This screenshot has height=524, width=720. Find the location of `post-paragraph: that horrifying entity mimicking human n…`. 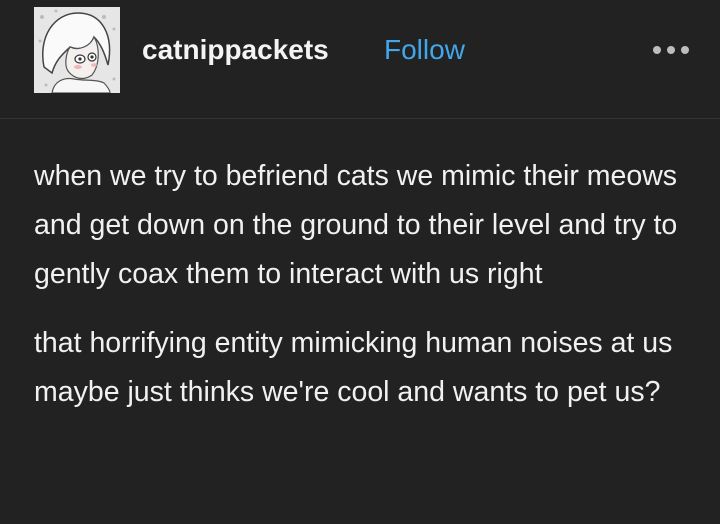

post-paragraph: that horrifying entity mimicking human n… is located at coordinates (353, 367).